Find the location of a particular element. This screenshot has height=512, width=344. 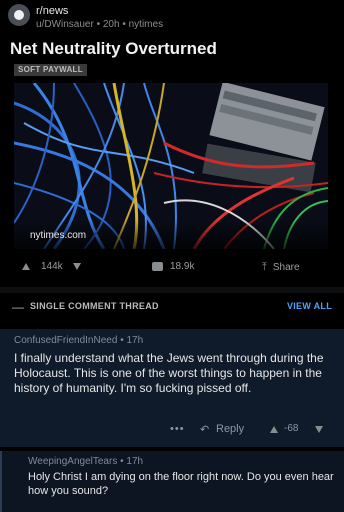

subreddit-icon is located at coordinates (19, 15).